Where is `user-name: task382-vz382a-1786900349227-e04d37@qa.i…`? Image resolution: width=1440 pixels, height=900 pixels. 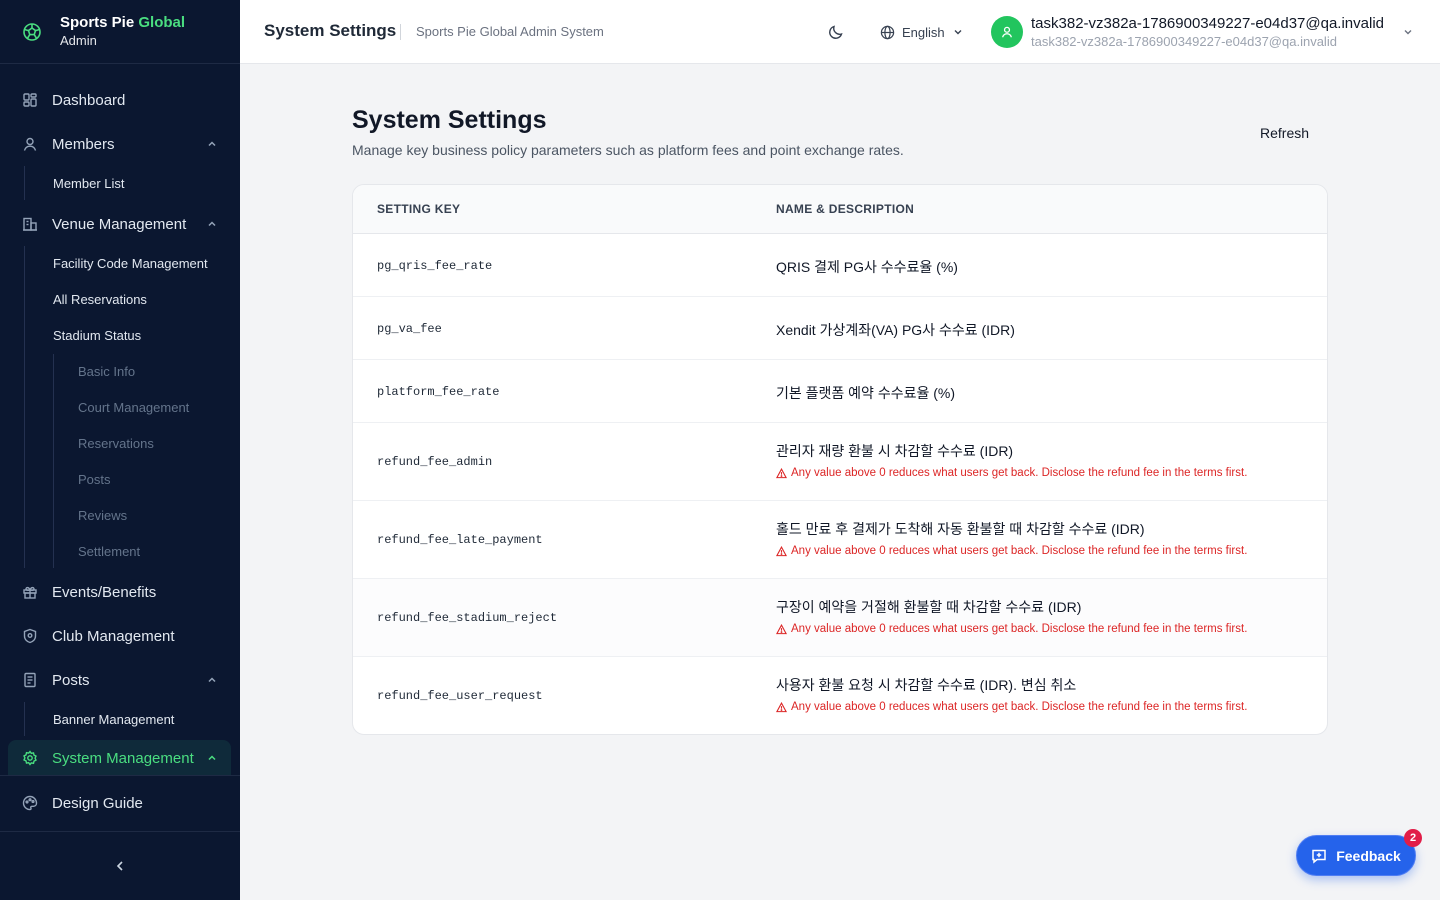 user-name: task382-vz382a-1786900349227-e04d37@qa.i… is located at coordinates (1207, 23).